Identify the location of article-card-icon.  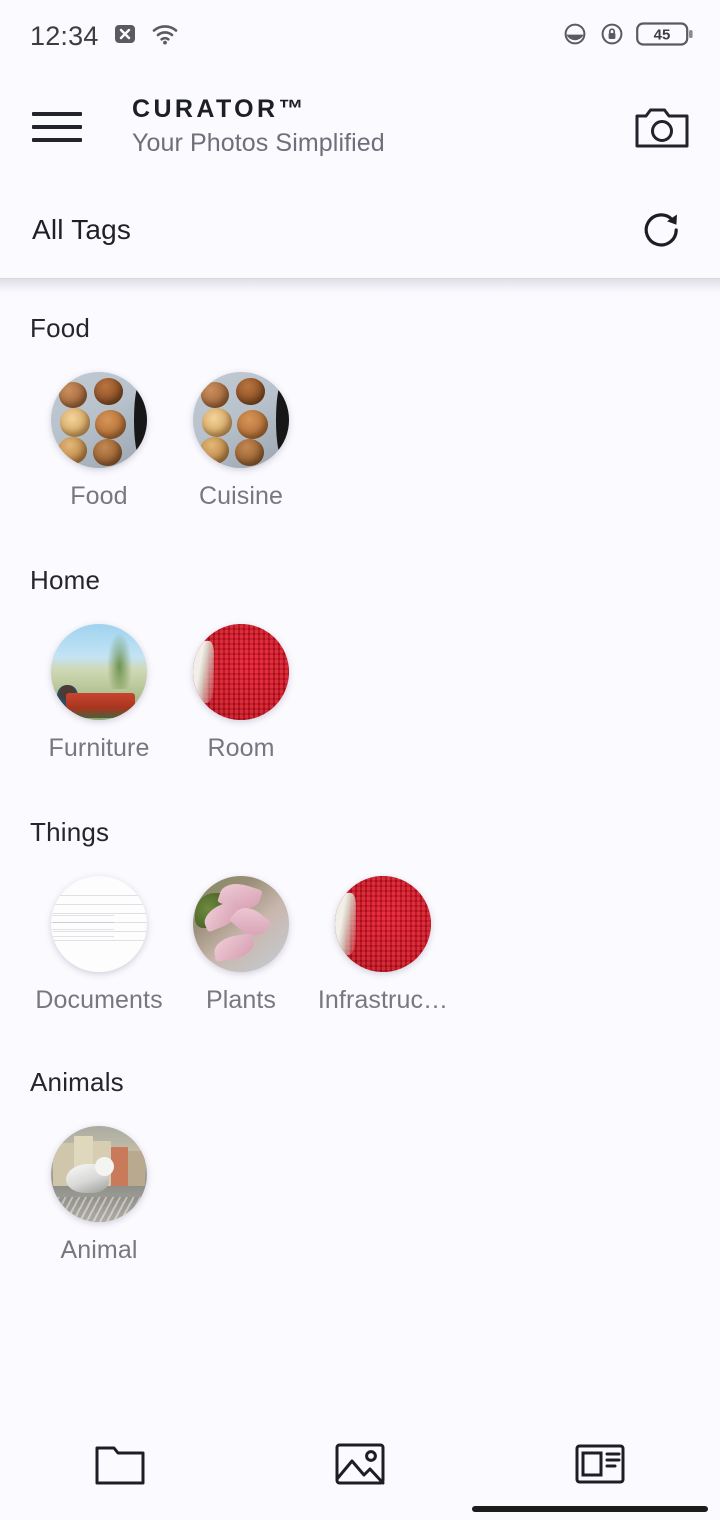
(600, 1465).